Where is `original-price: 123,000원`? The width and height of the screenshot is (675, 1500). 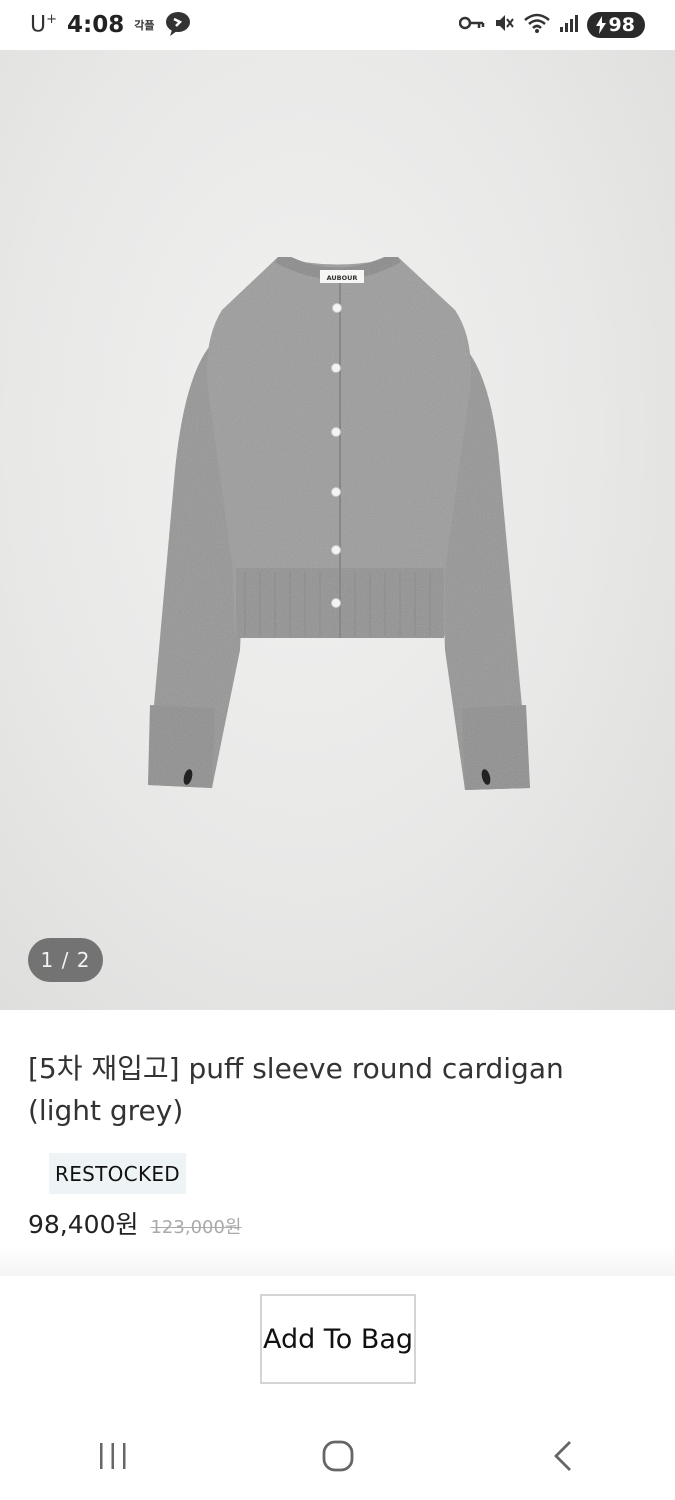
original-price: 123,000원 is located at coordinates (196, 1227).